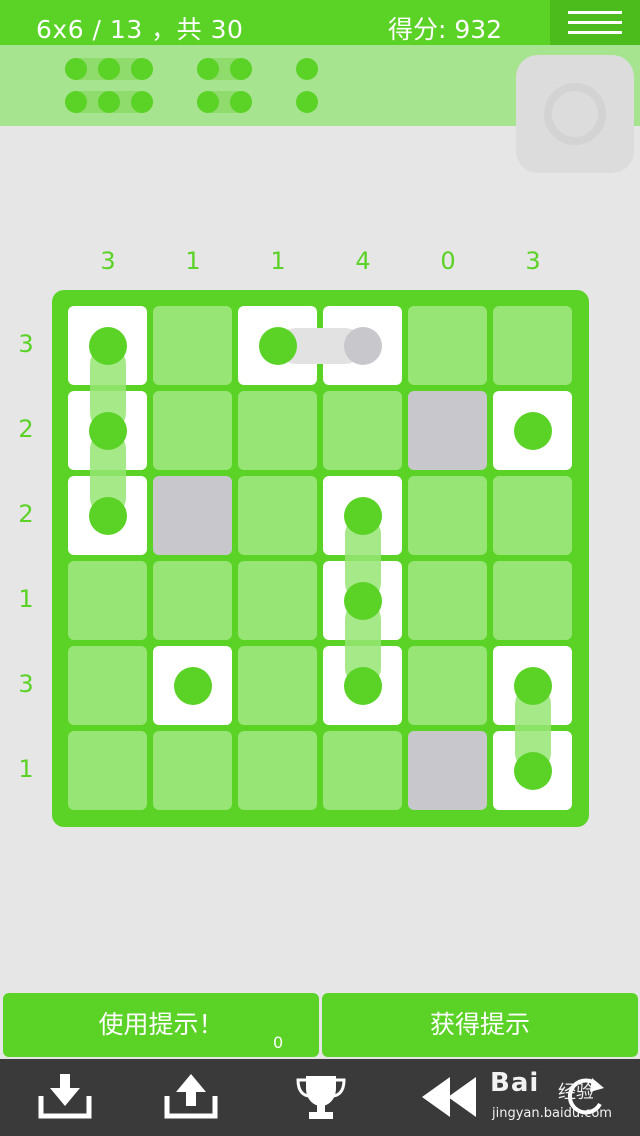  Describe the element at coordinates (532, 345) in the screenshot. I see `board-cell-r1-c6` at that location.